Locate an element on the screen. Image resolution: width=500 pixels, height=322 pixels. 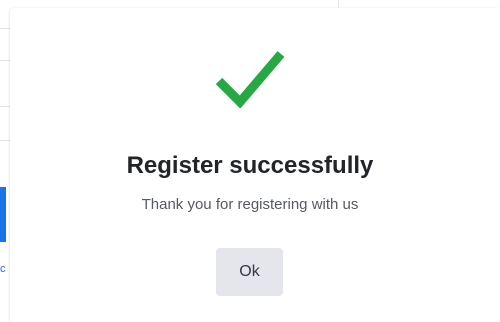
ok-button: Ok is located at coordinates (249, 272).